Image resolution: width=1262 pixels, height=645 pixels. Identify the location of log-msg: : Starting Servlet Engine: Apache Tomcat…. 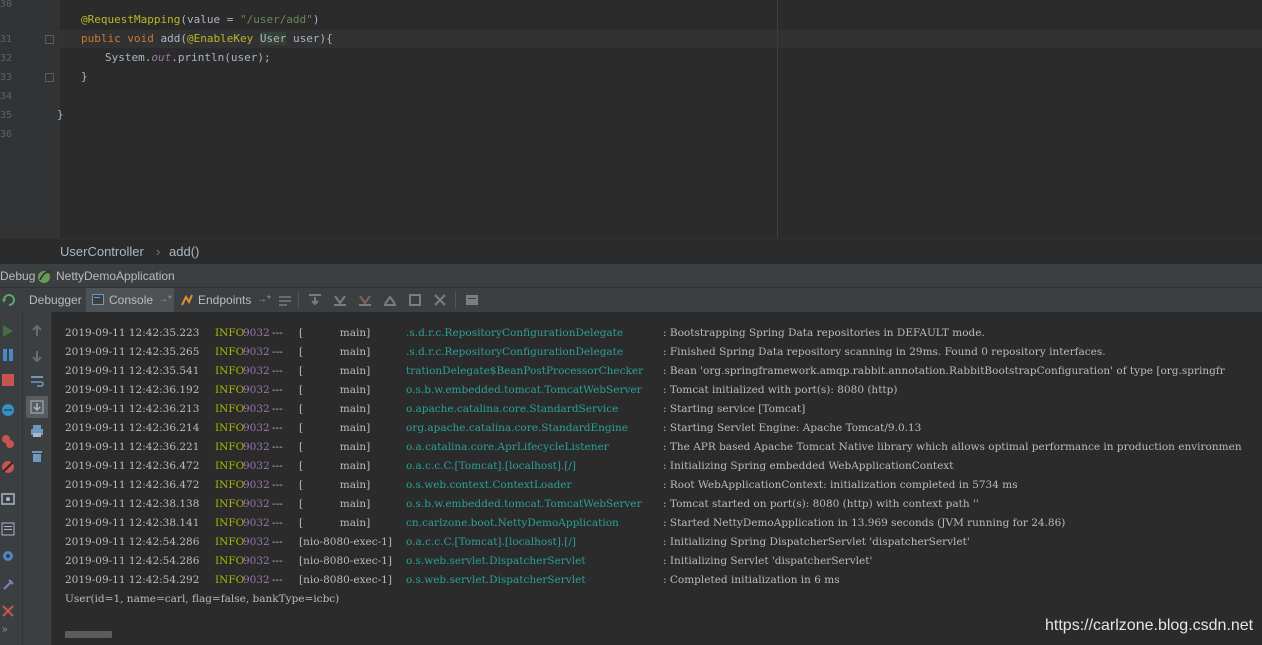
(792, 428).